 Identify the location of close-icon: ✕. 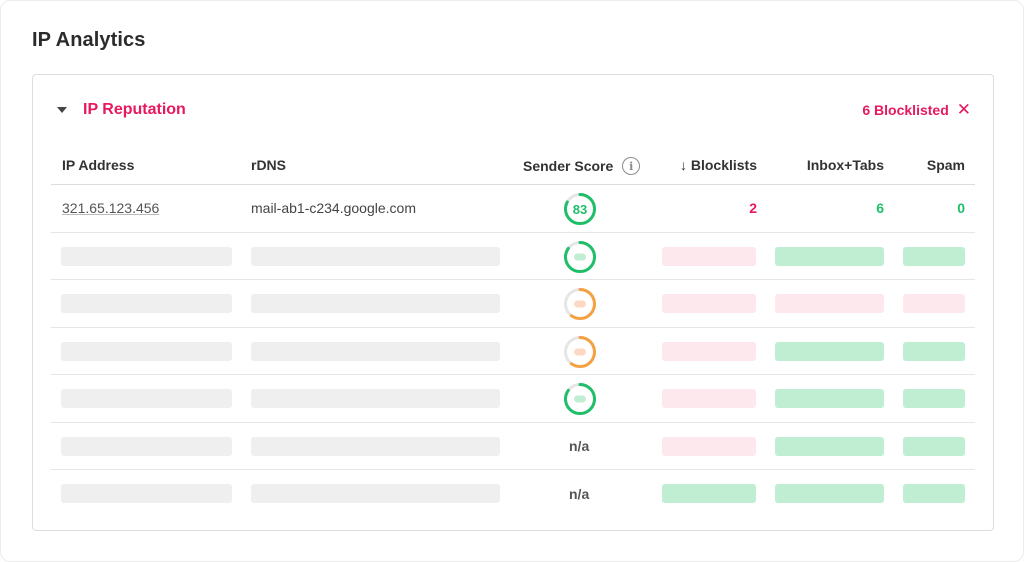
(964, 109).